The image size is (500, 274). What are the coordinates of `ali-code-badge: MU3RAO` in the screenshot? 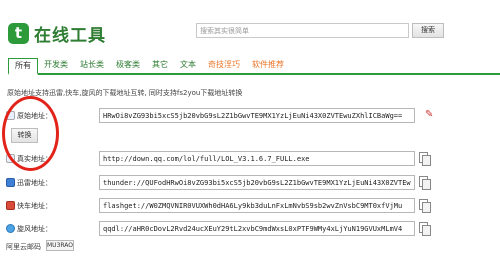 It's located at (60, 245).